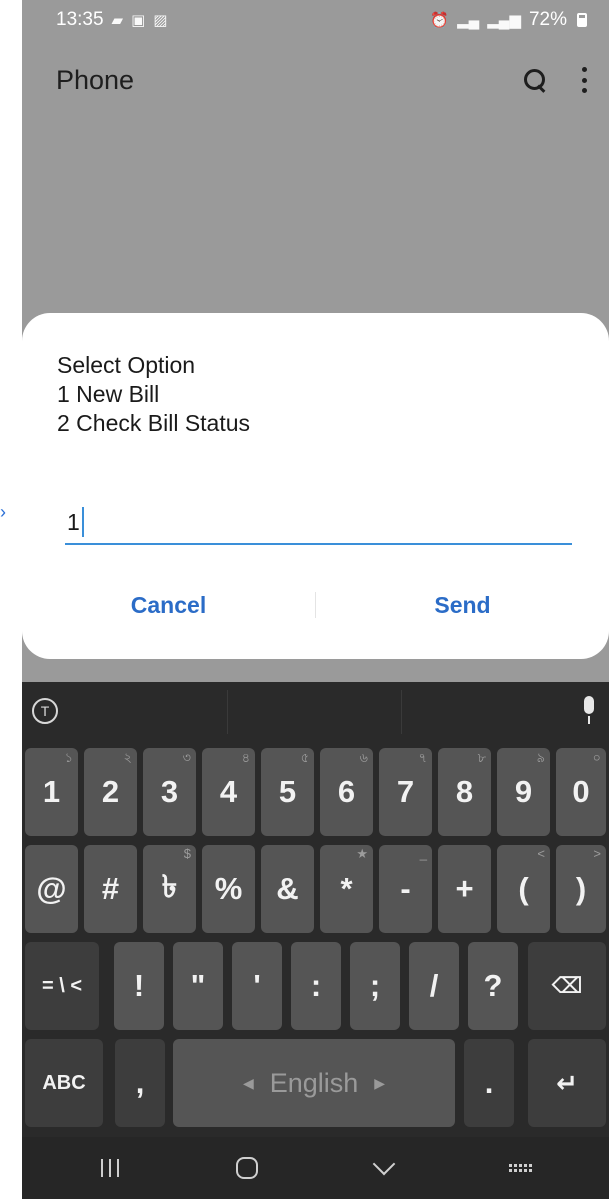 The height and width of the screenshot is (1199, 609). Describe the element at coordinates (581, 889) in the screenshot. I see `key-close-paren: ) >` at that location.